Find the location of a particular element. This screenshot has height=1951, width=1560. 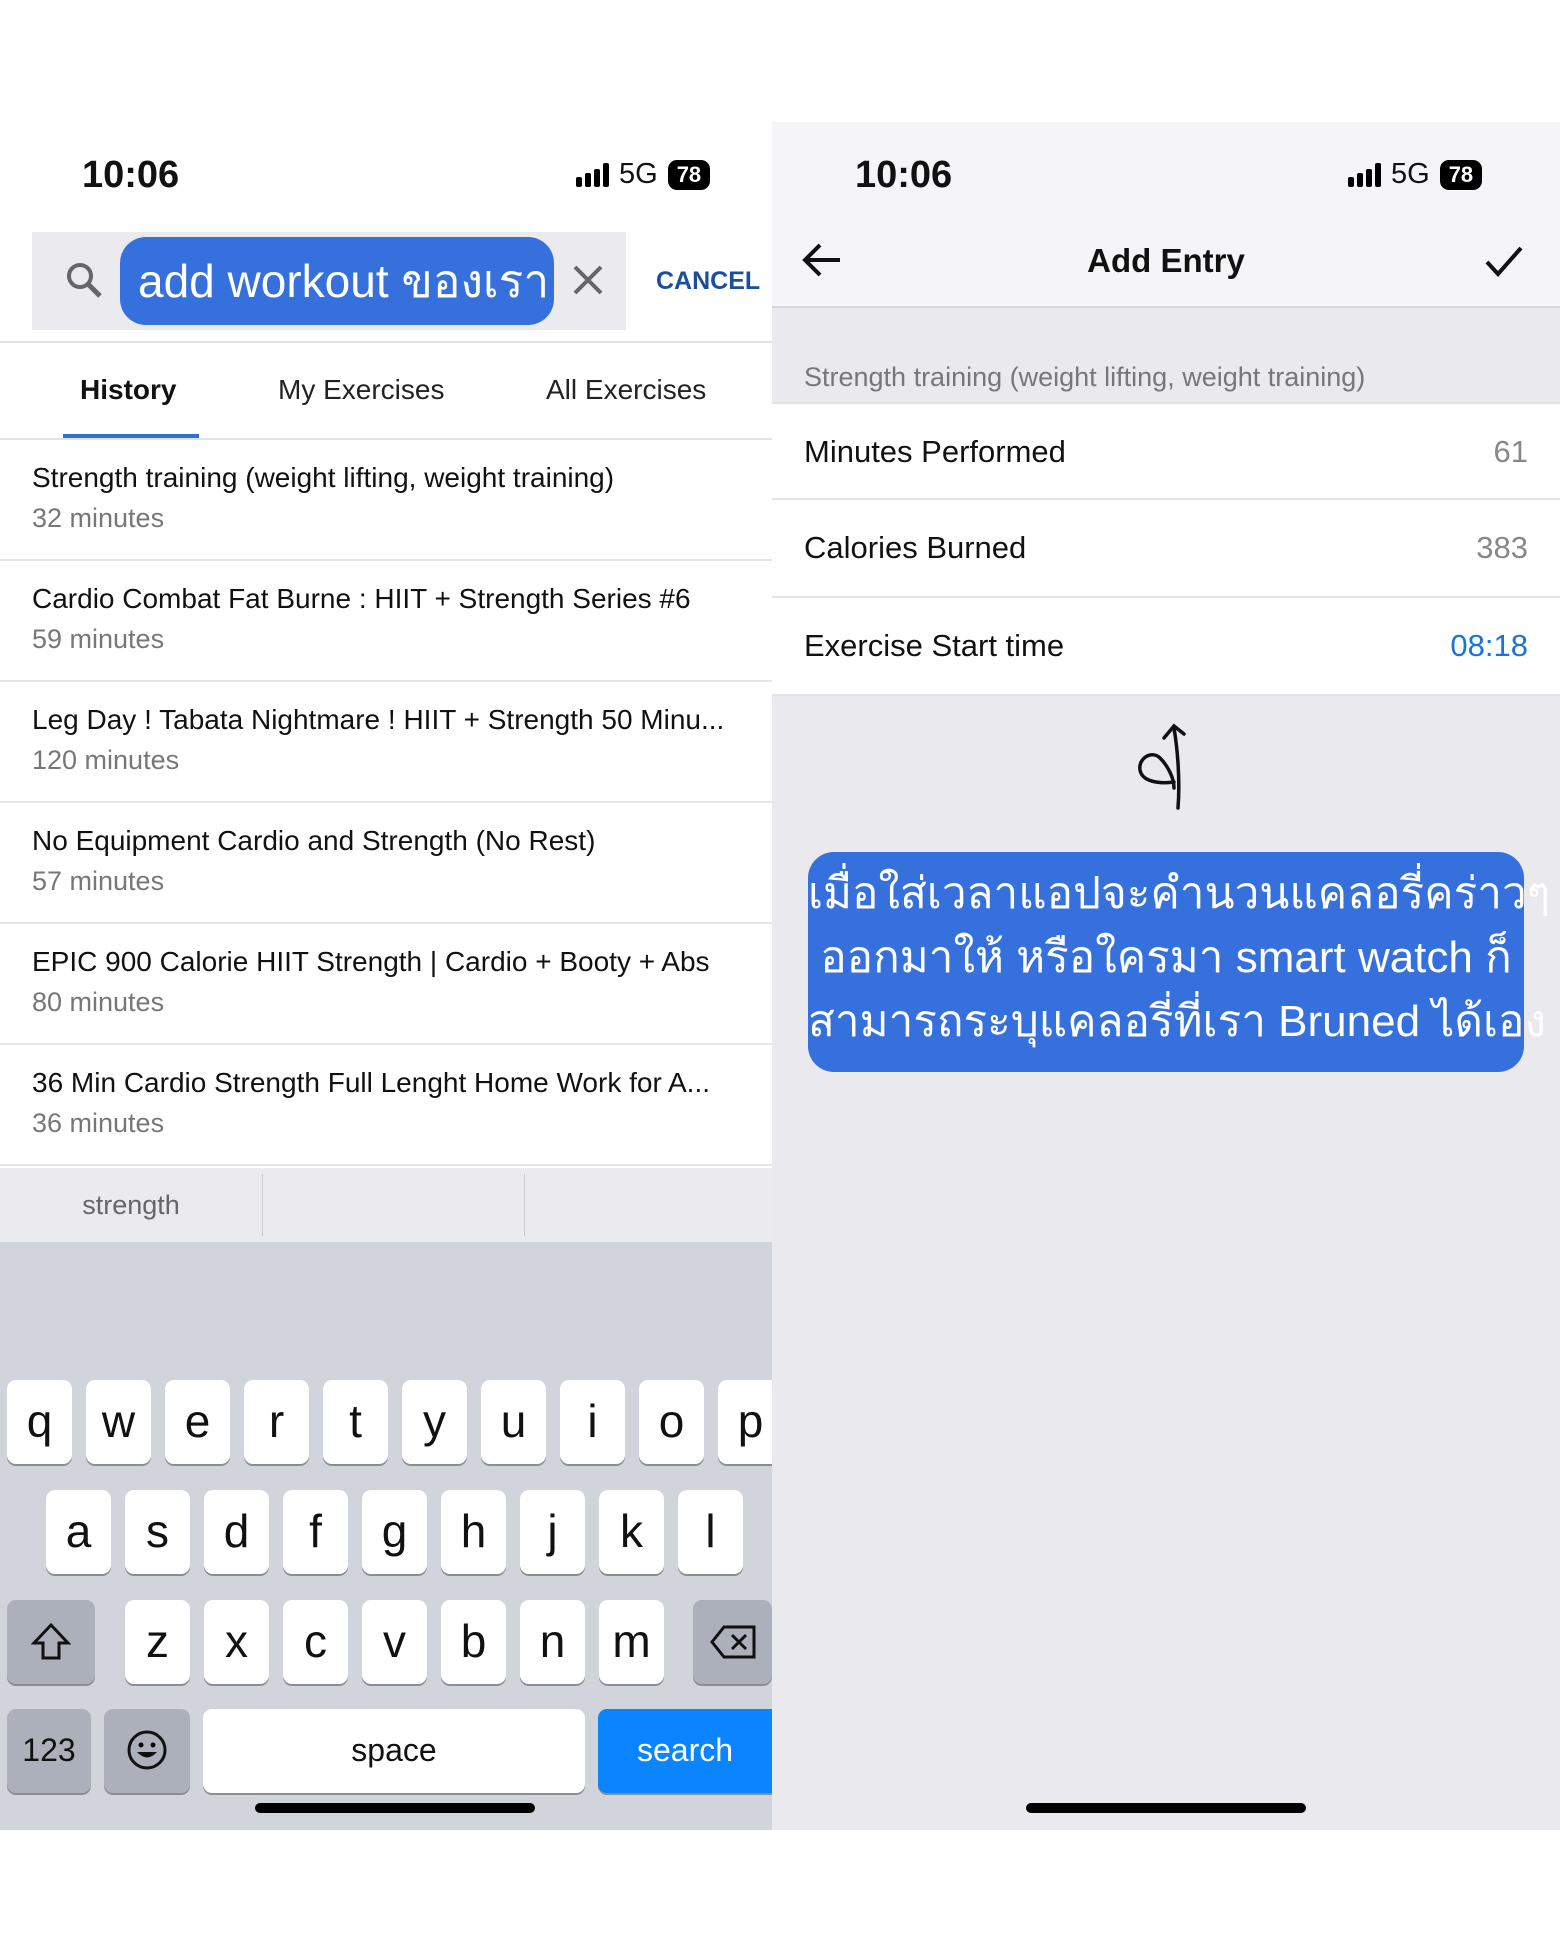

annotation-line: เมื่อใส่เวลาแอปจะคำนวนแคลอรี่คร่าวๆ is located at coordinates (1179, 893).